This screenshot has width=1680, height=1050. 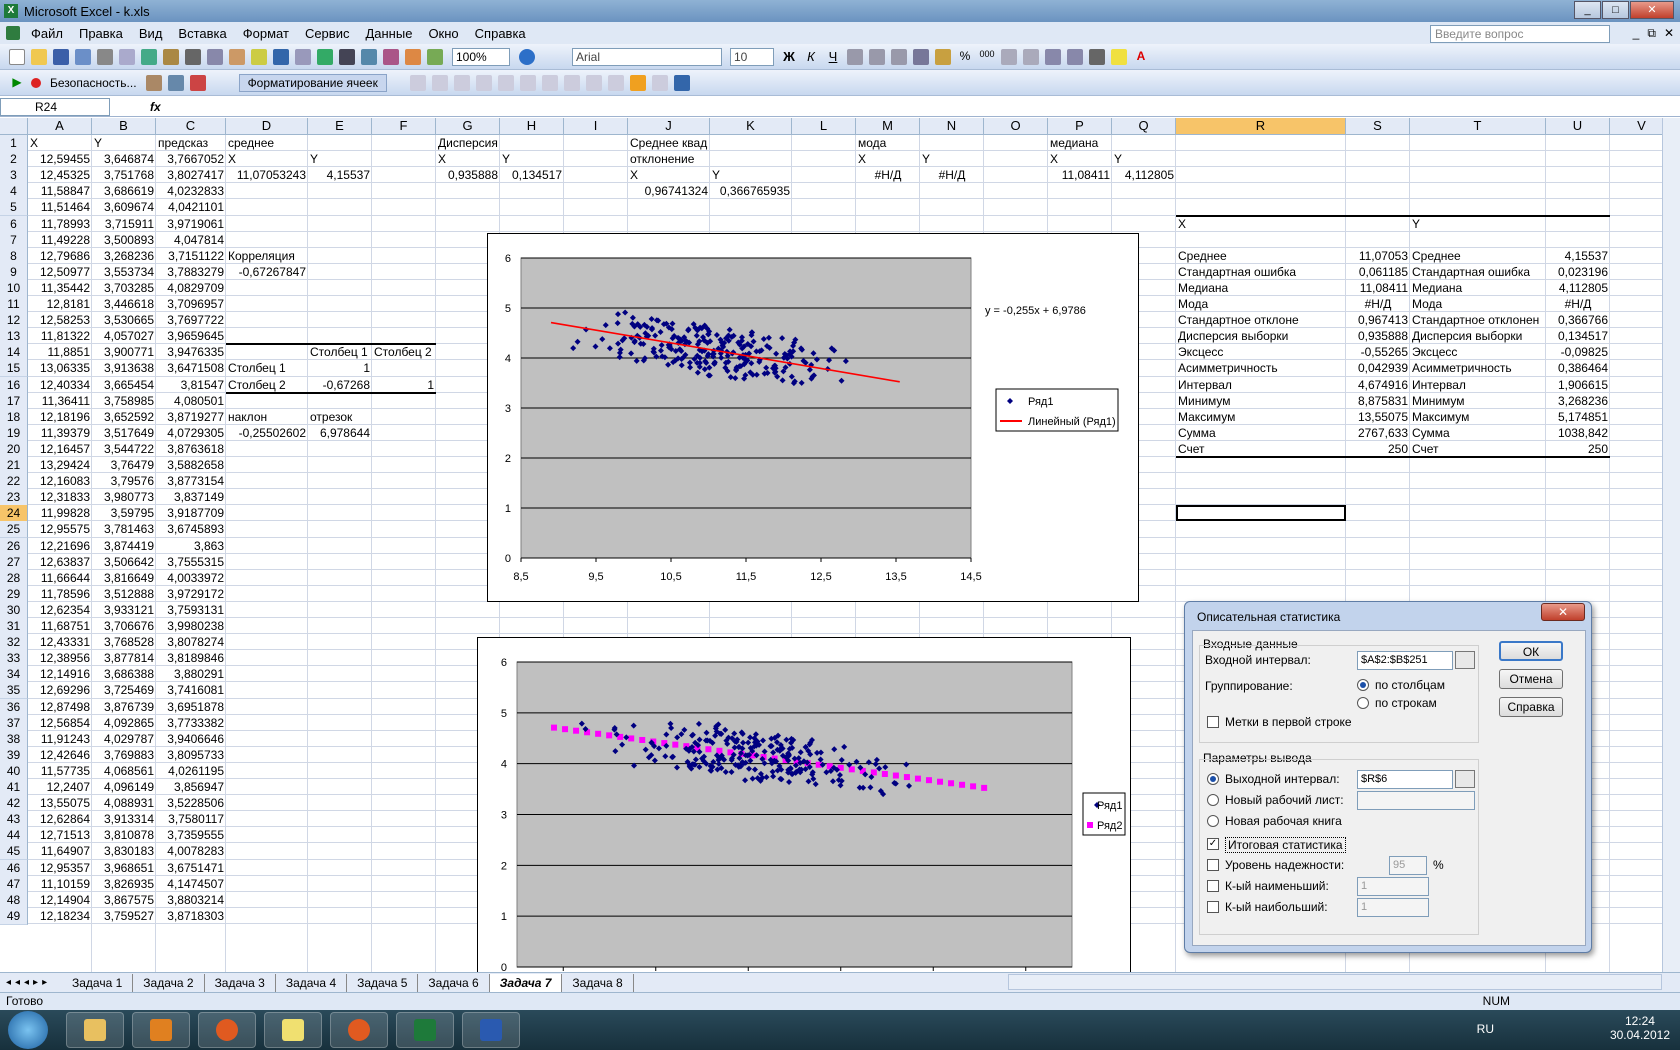 I want to click on cell-C8: 3,7151122, so click(x=191, y=256).